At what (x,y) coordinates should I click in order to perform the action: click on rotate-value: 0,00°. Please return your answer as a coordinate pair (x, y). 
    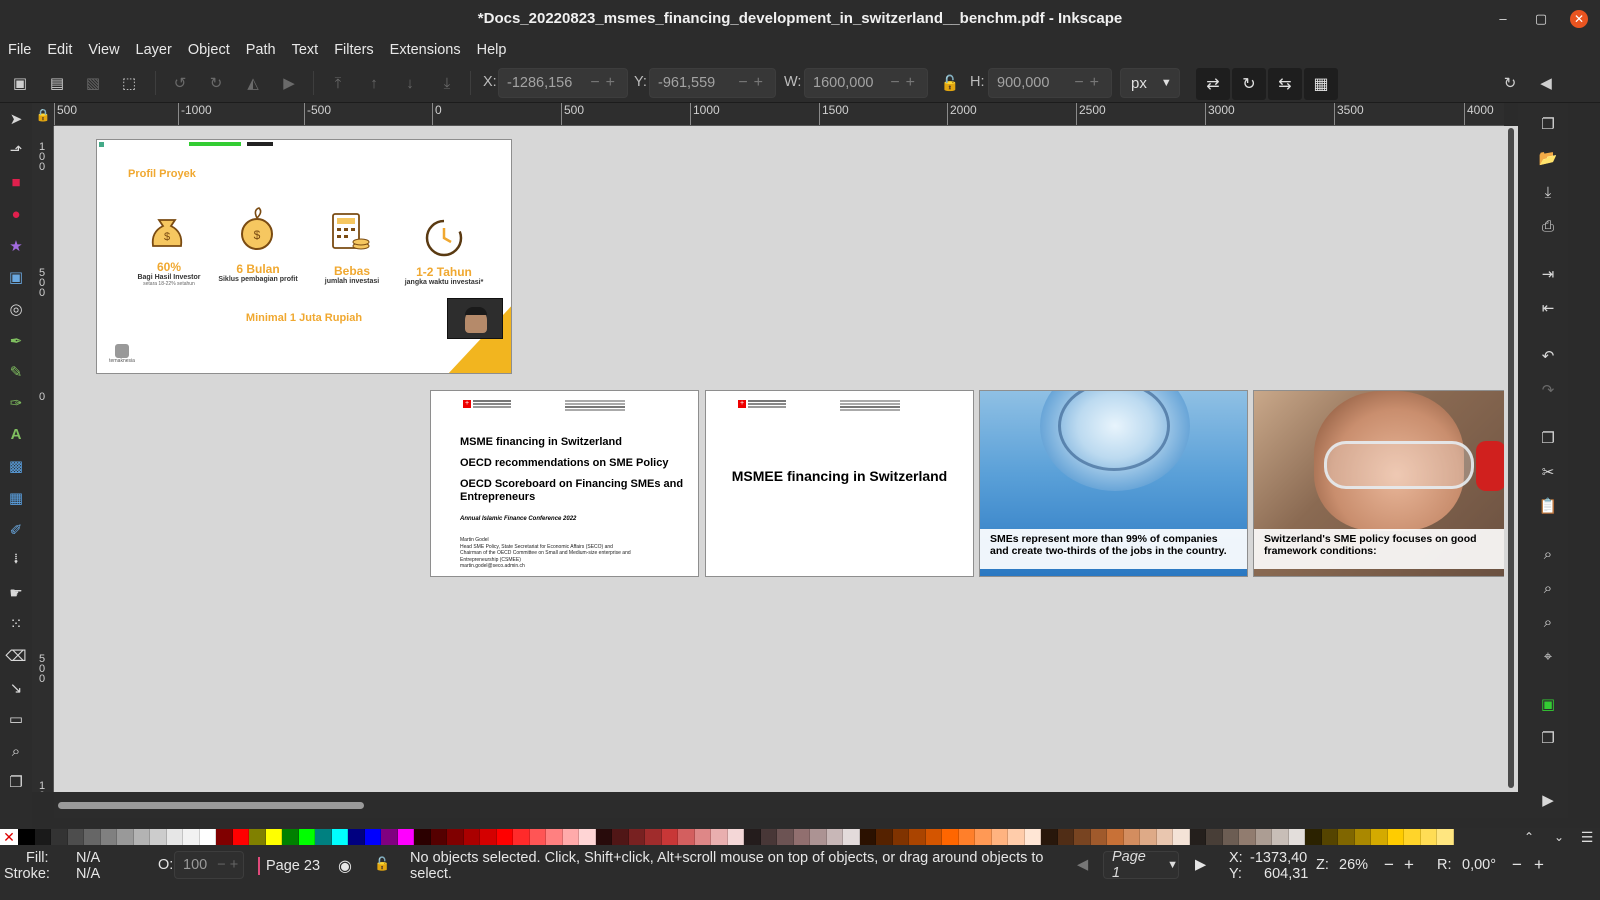
    Looking at the image, I should click on (1479, 865).